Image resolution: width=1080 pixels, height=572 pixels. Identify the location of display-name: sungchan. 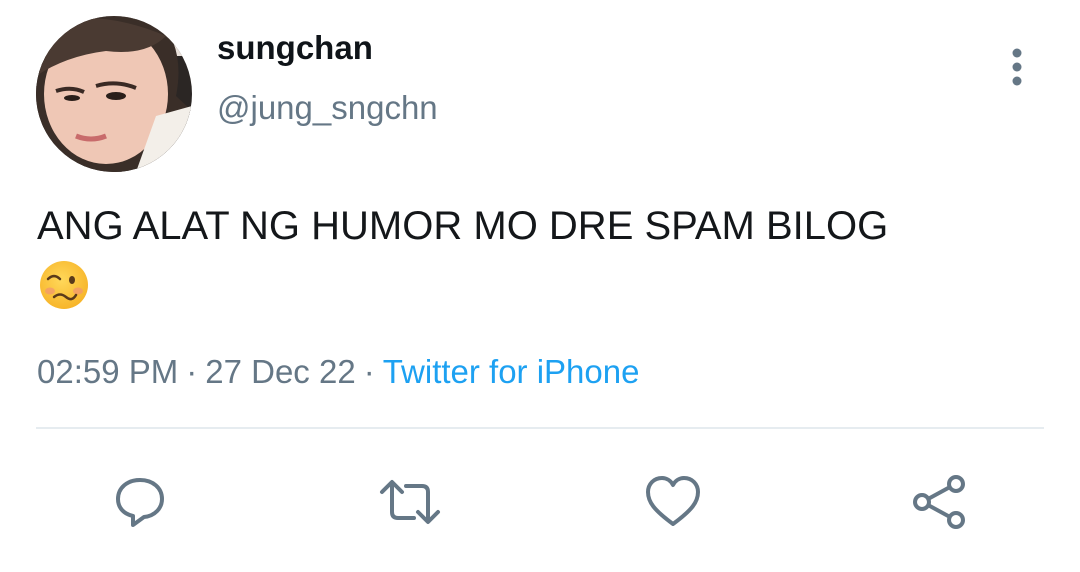
(295, 48).